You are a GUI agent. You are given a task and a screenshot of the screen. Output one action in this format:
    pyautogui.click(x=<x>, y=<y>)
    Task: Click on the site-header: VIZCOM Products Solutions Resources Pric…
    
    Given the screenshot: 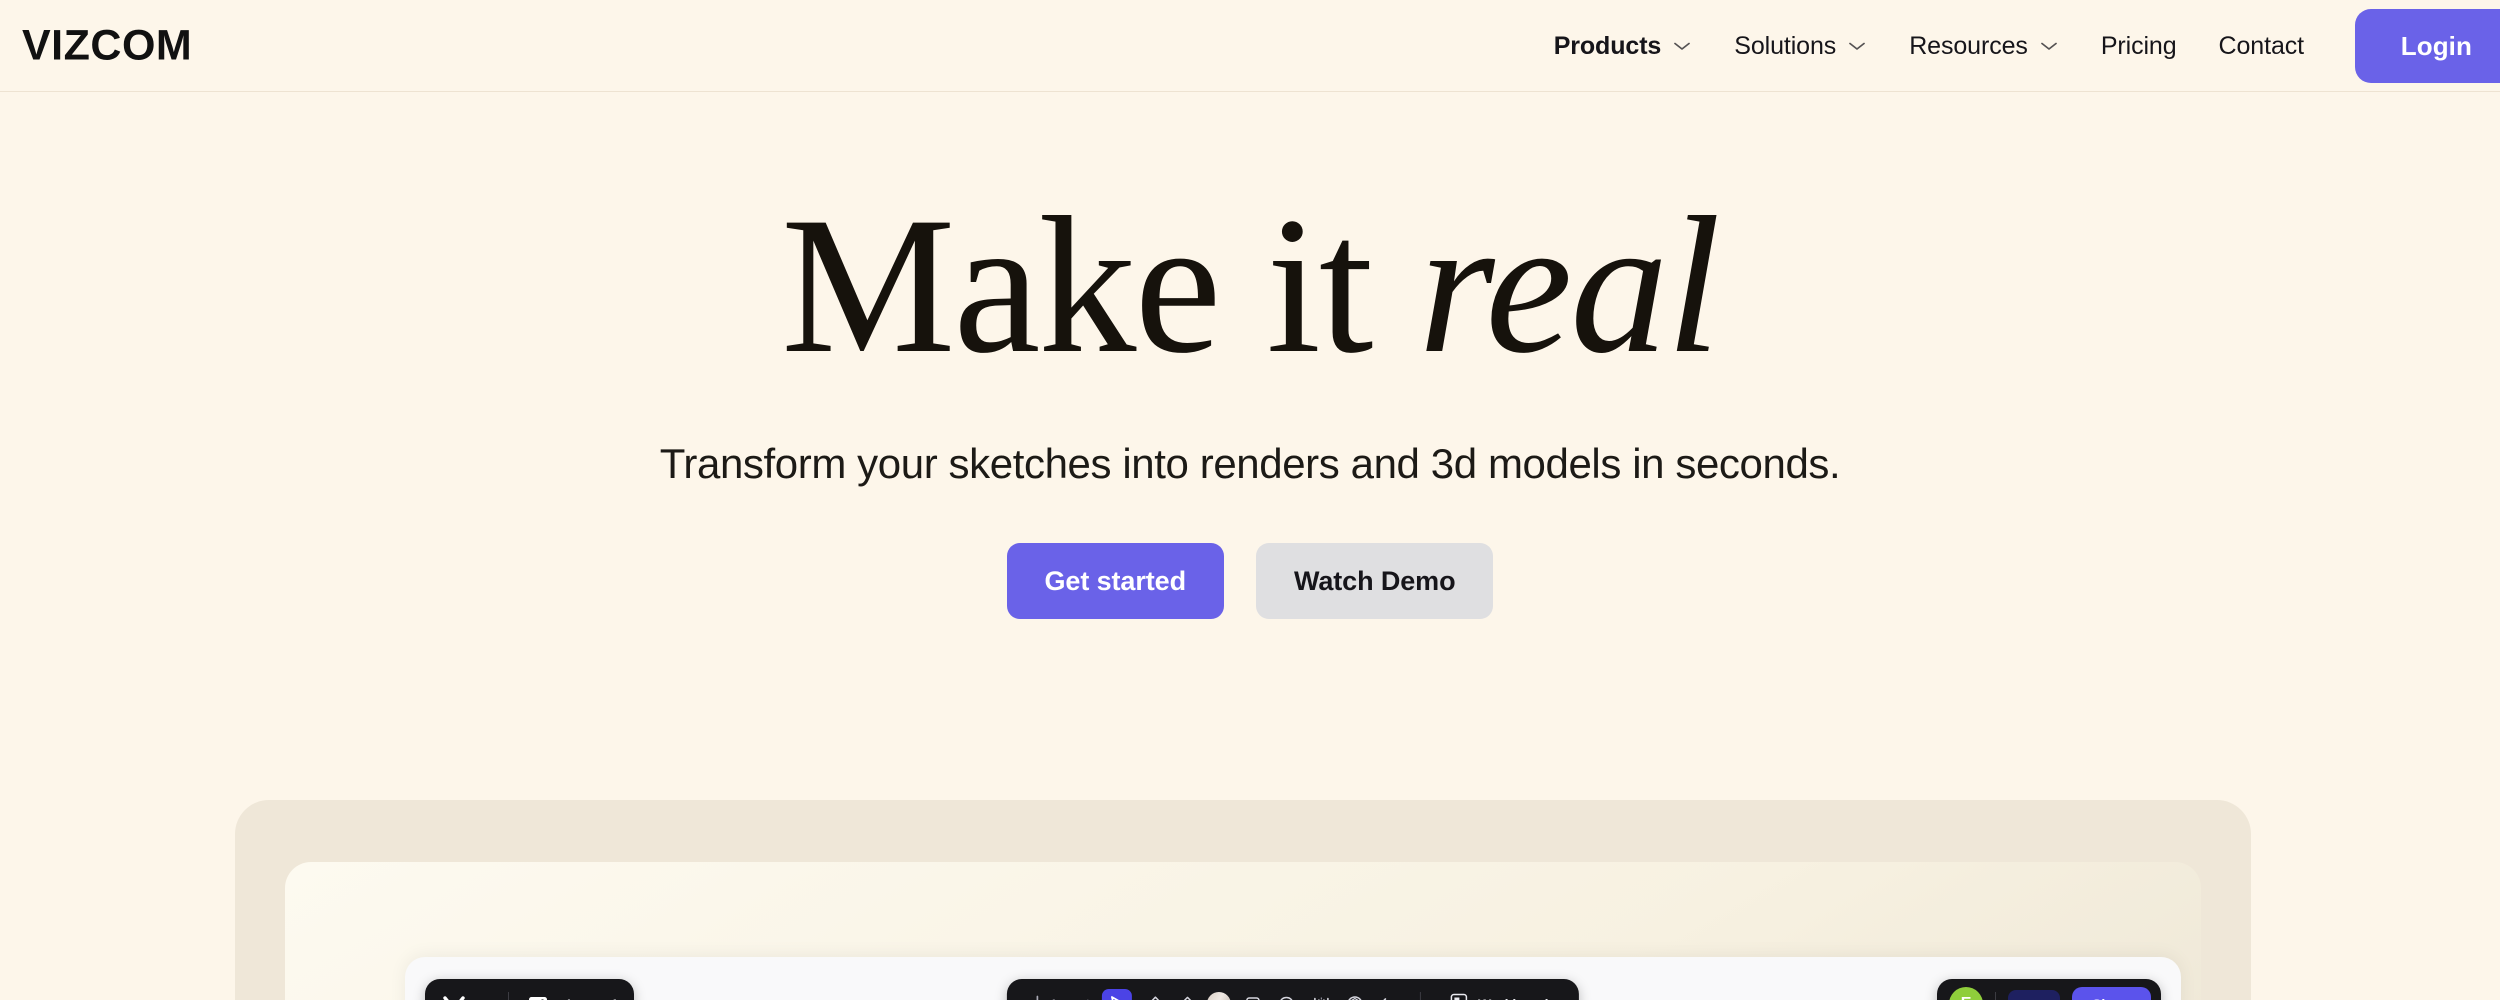 What is the action you would take?
    pyautogui.click(x=1250, y=46)
    